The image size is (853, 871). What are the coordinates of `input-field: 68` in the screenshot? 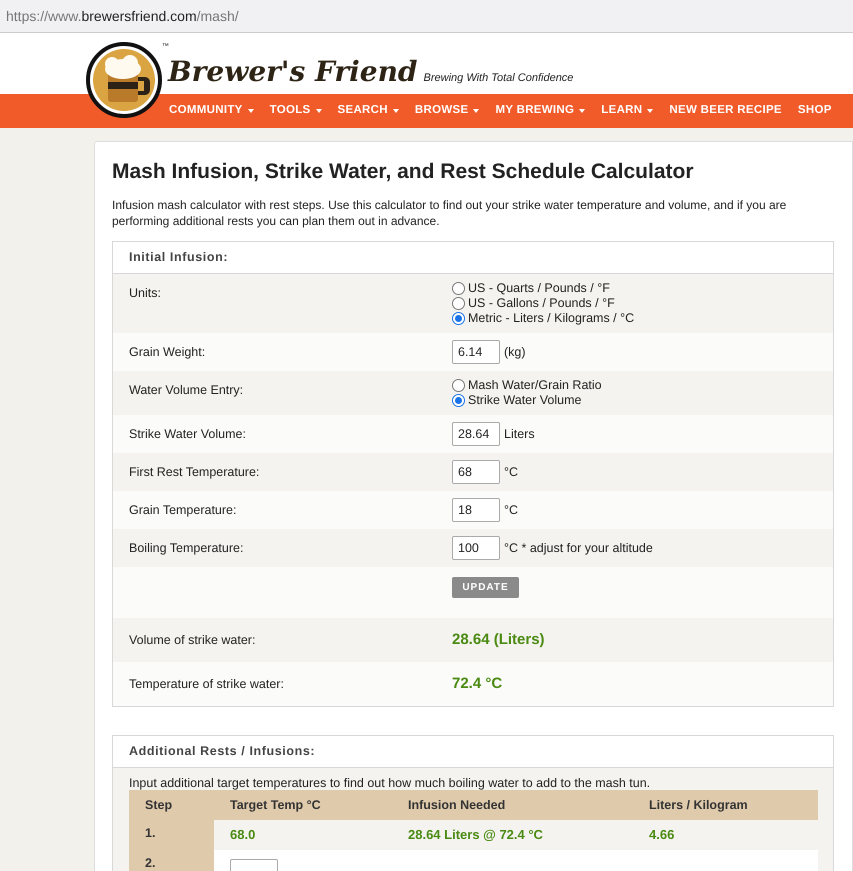 It's located at (476, 472).